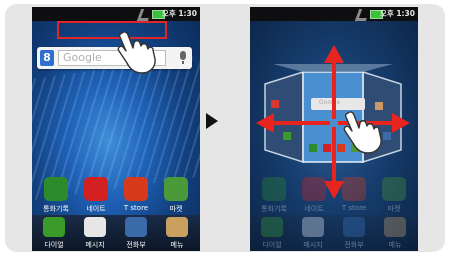 This screenshot has width=450, height=257. I want to click on app-tstore: T store, so click(136, 197).